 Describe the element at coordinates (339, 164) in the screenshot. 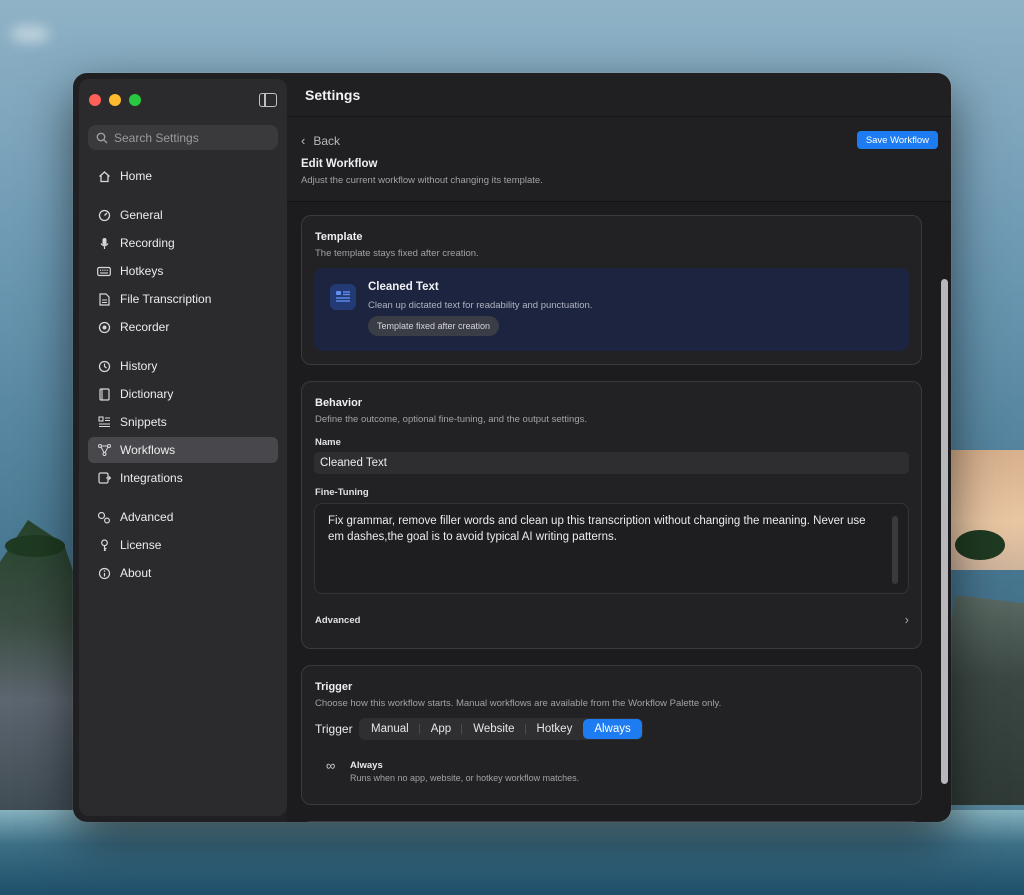

I see `page-title: Edit Workflow` at that location.